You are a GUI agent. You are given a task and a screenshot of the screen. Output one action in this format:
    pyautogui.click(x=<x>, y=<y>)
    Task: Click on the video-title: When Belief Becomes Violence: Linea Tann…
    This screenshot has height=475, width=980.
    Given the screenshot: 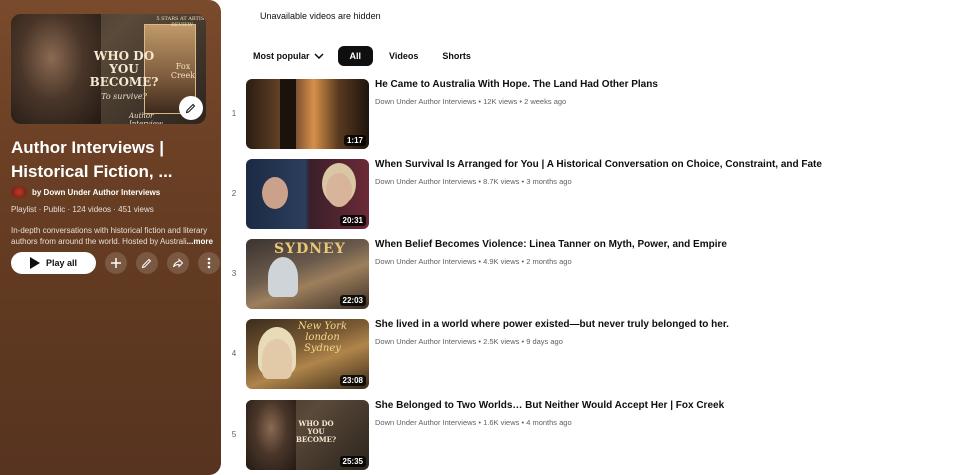 What is the action you would take?
    pyautogui.click(x=670, y=244)
    